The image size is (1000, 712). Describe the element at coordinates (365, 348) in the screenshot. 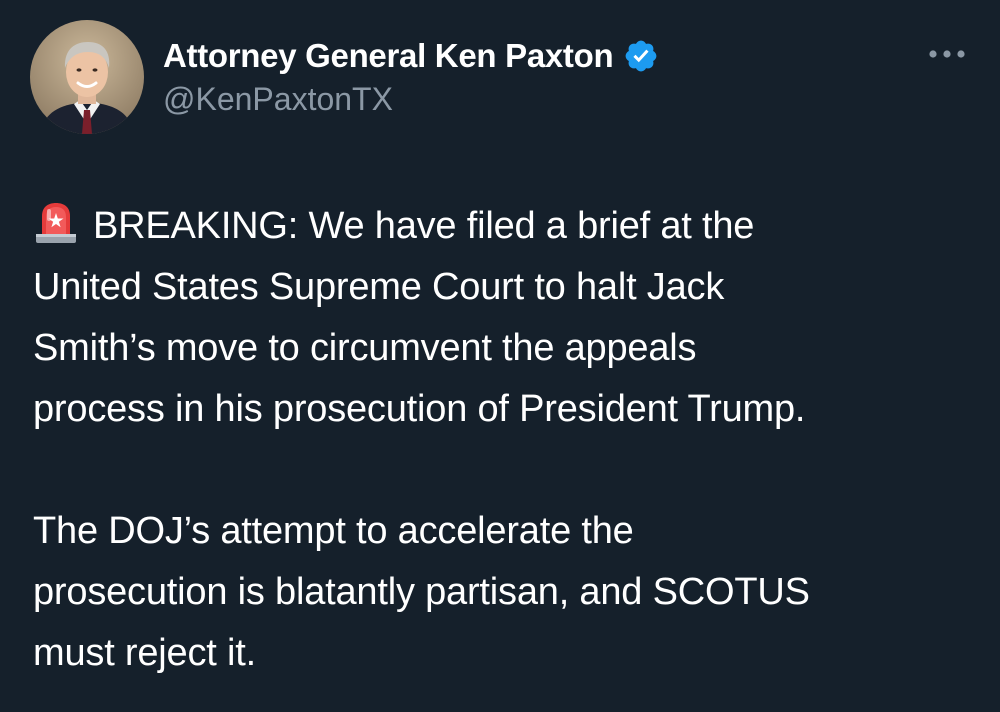

I see `tweet-line: Smith’s move to circumvent the appeals` at that location.